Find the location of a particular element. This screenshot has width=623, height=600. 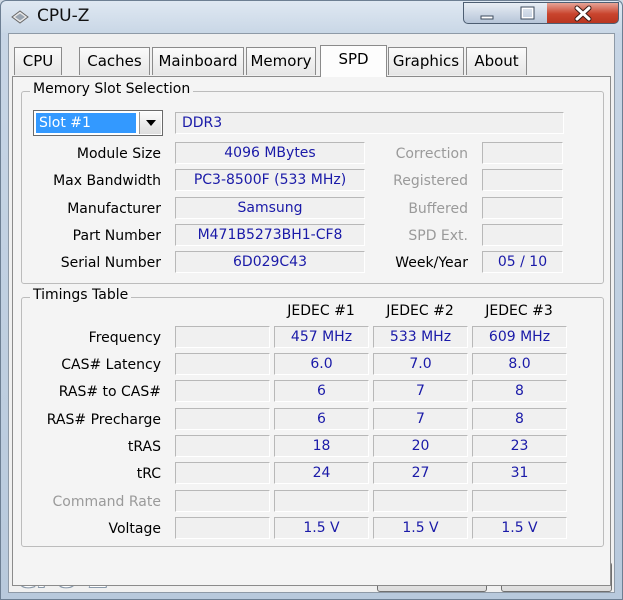

ras-to-cas-jedec-3-field: 8 is located at coordinates (519, 391).